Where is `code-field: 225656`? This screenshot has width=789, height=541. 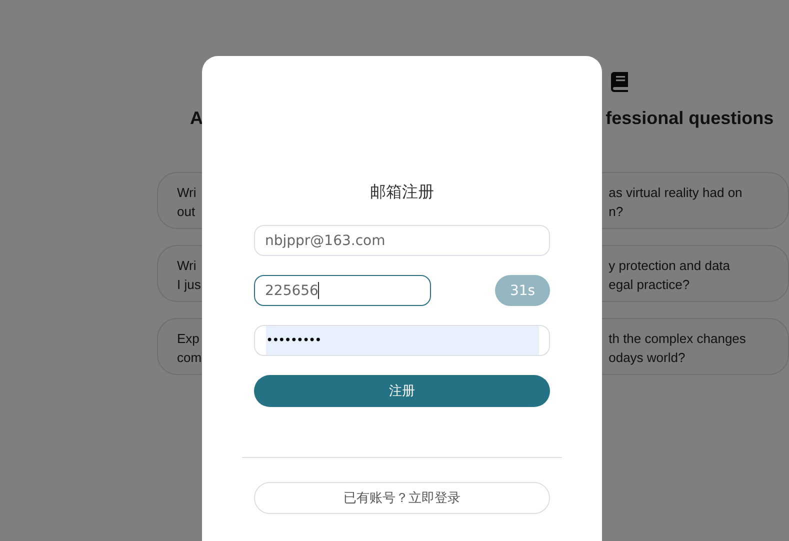
code-field: 225656 is located at coordinates (342, 290).